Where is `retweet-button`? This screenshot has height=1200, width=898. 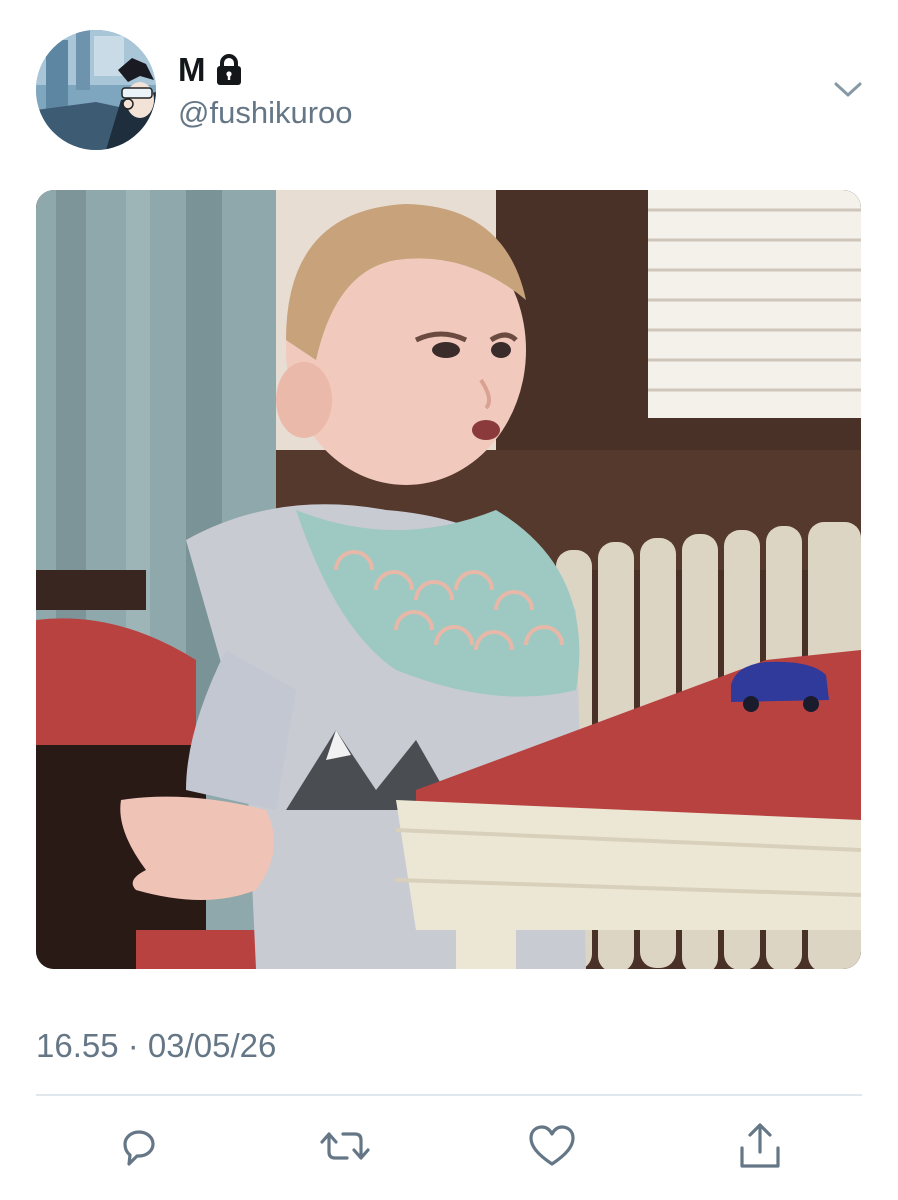
retweet-button is located at coordinates (345, 1146).